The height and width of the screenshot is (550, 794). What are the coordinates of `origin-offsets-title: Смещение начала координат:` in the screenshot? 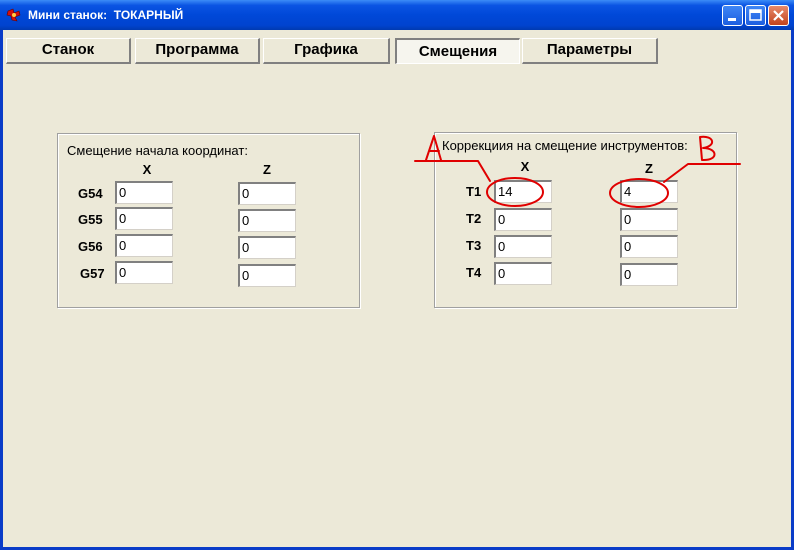 It's located at (157, 150).